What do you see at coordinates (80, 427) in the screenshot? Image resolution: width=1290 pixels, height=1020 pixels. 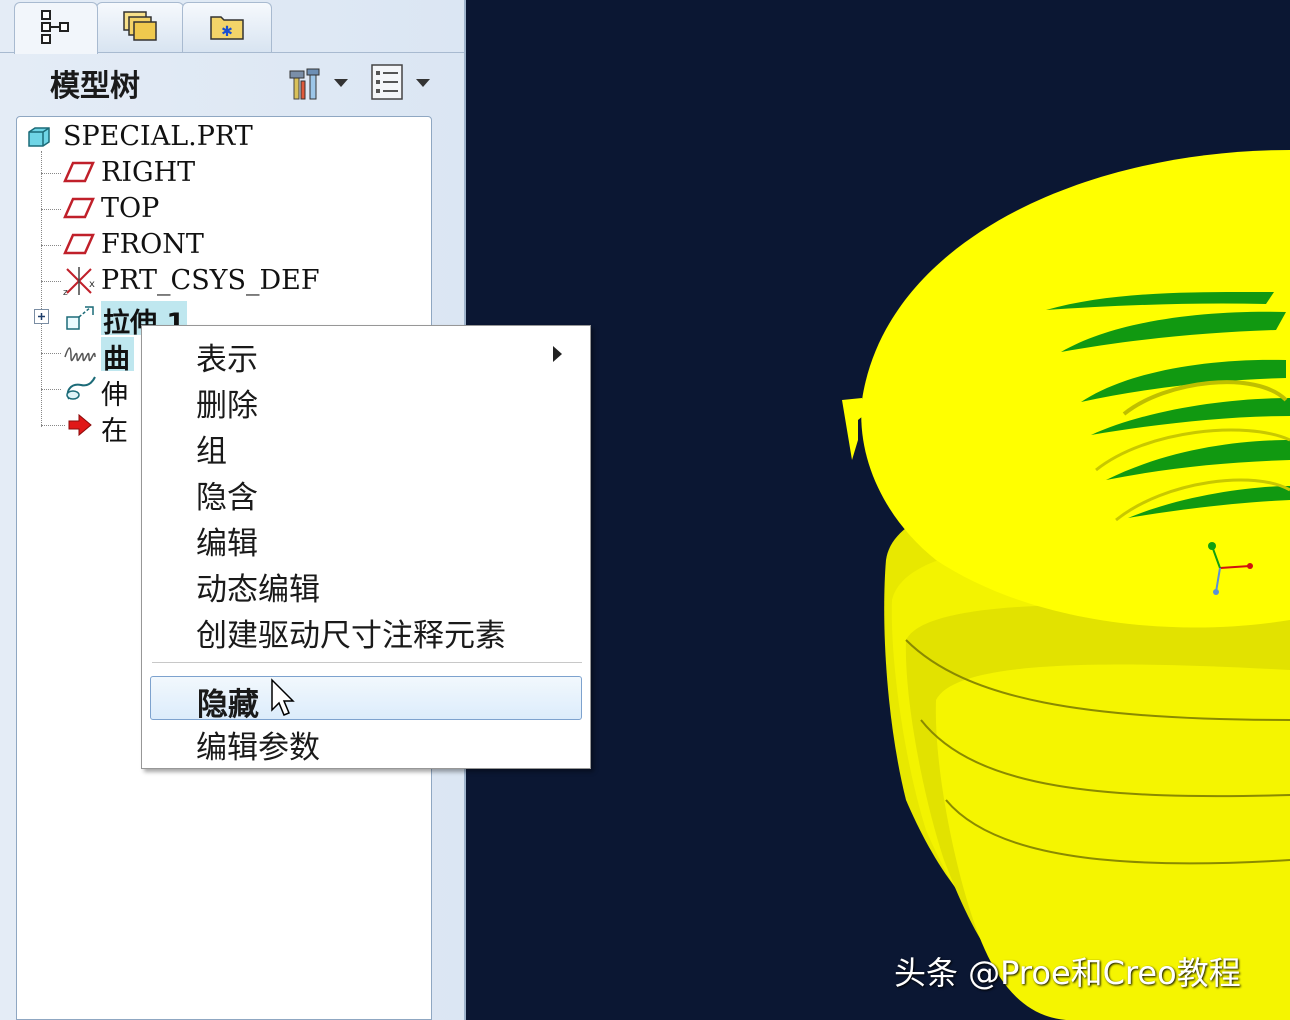 I see `insert-here-arrow-icon` at bounding box center [80, 427].